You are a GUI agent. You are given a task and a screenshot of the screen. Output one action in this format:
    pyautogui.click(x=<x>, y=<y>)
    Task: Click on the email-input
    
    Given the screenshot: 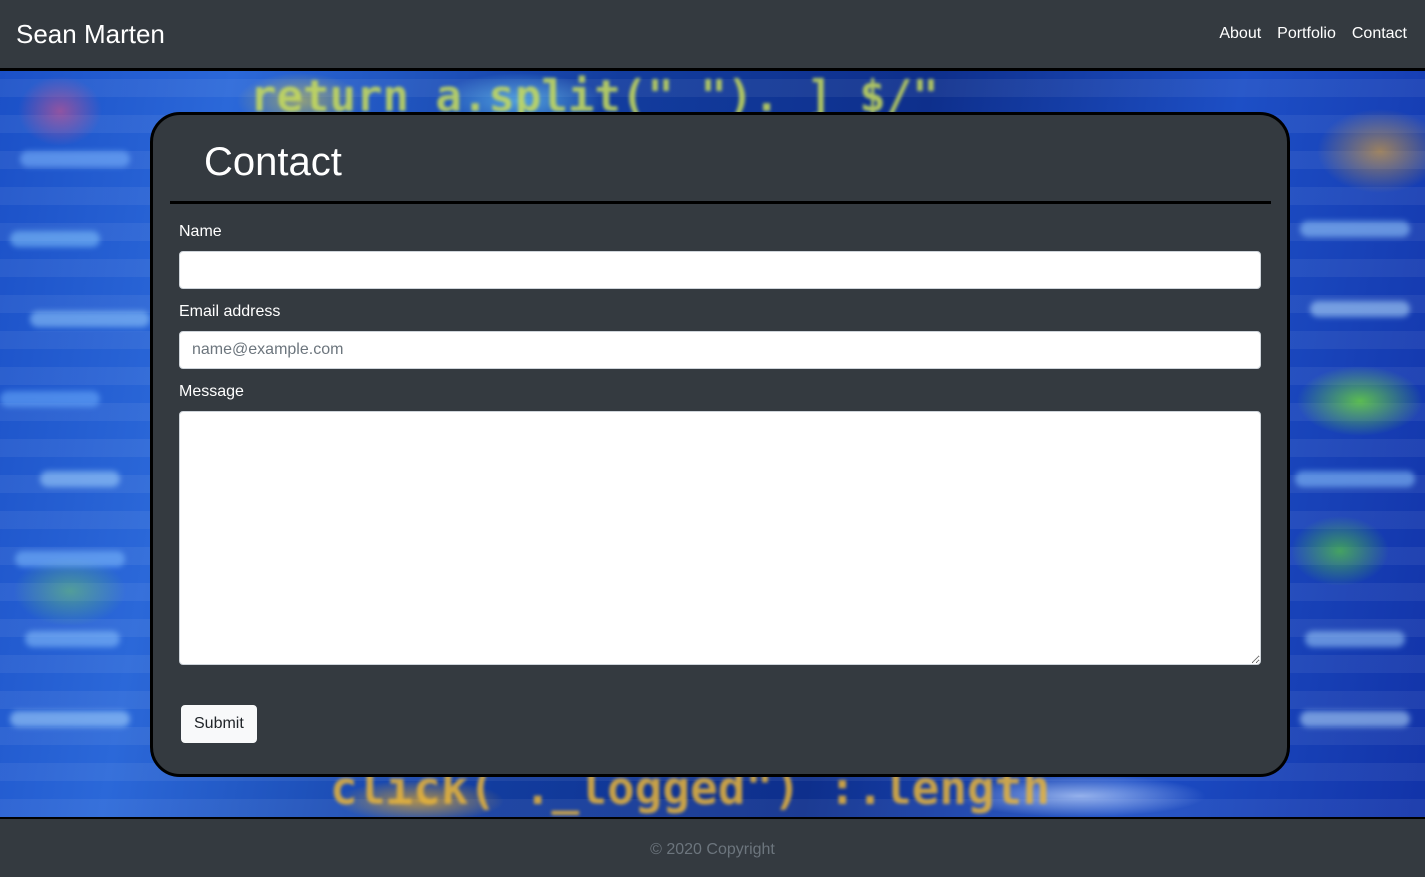 What is the action you would take?
    pyautogui.click(x=720, y=350)
    